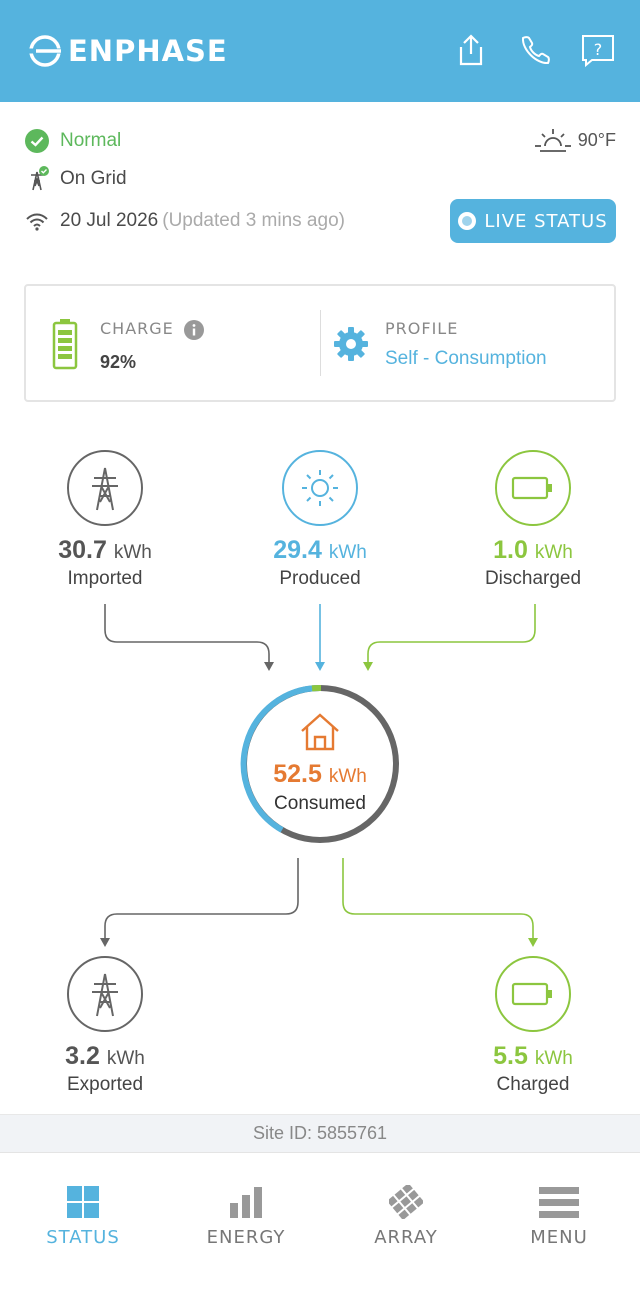 This screenshot has height=1292, width=640. What do you see at coordinates (83, 1237) in the screenshot?
I see `nav-status-label: STATUS` at bounding box center [83, 1237].